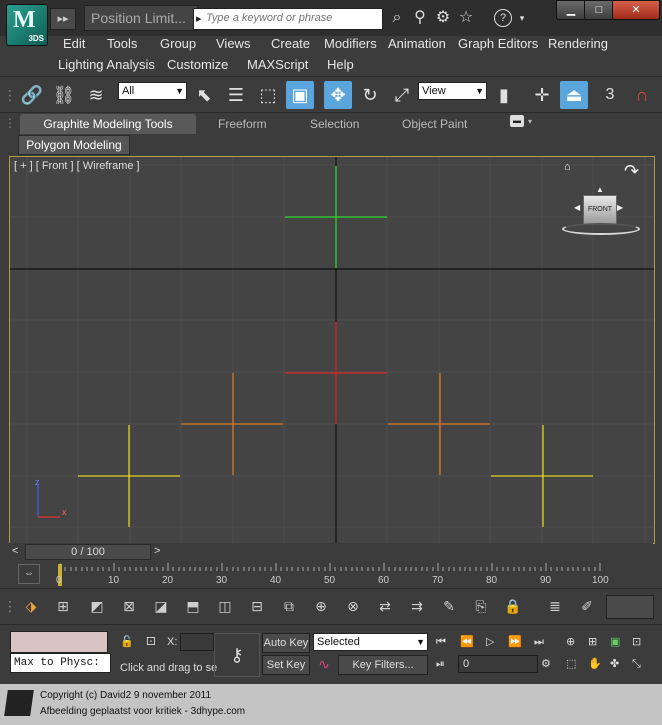  Describe the element at coordinates (636, 642) in the screenshot. I see `zoom-extents-all-icon: ⊡` at that location.